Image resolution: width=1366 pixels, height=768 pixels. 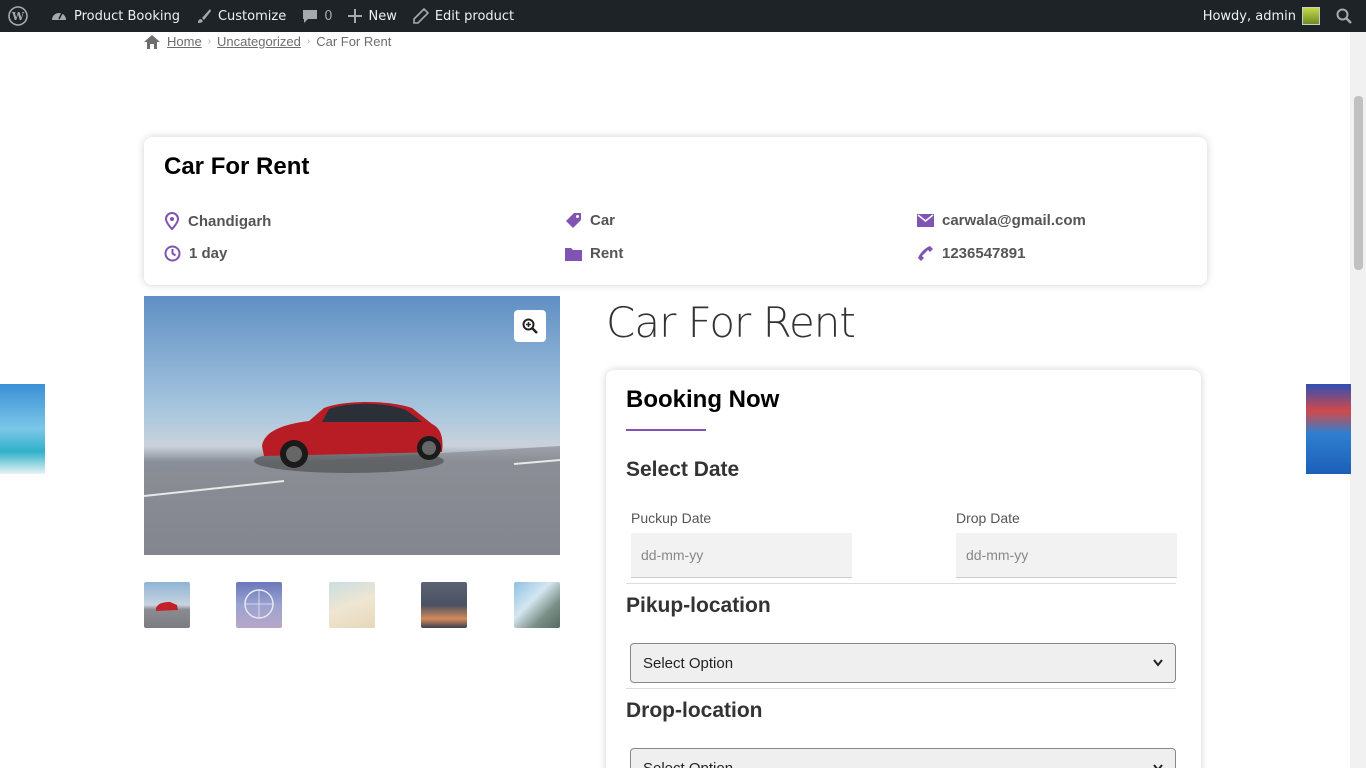 What do you see at coordinates (983, 253) in the screenshot?
I see `phone-text: 1236547891` at bounding box center [983, 253].